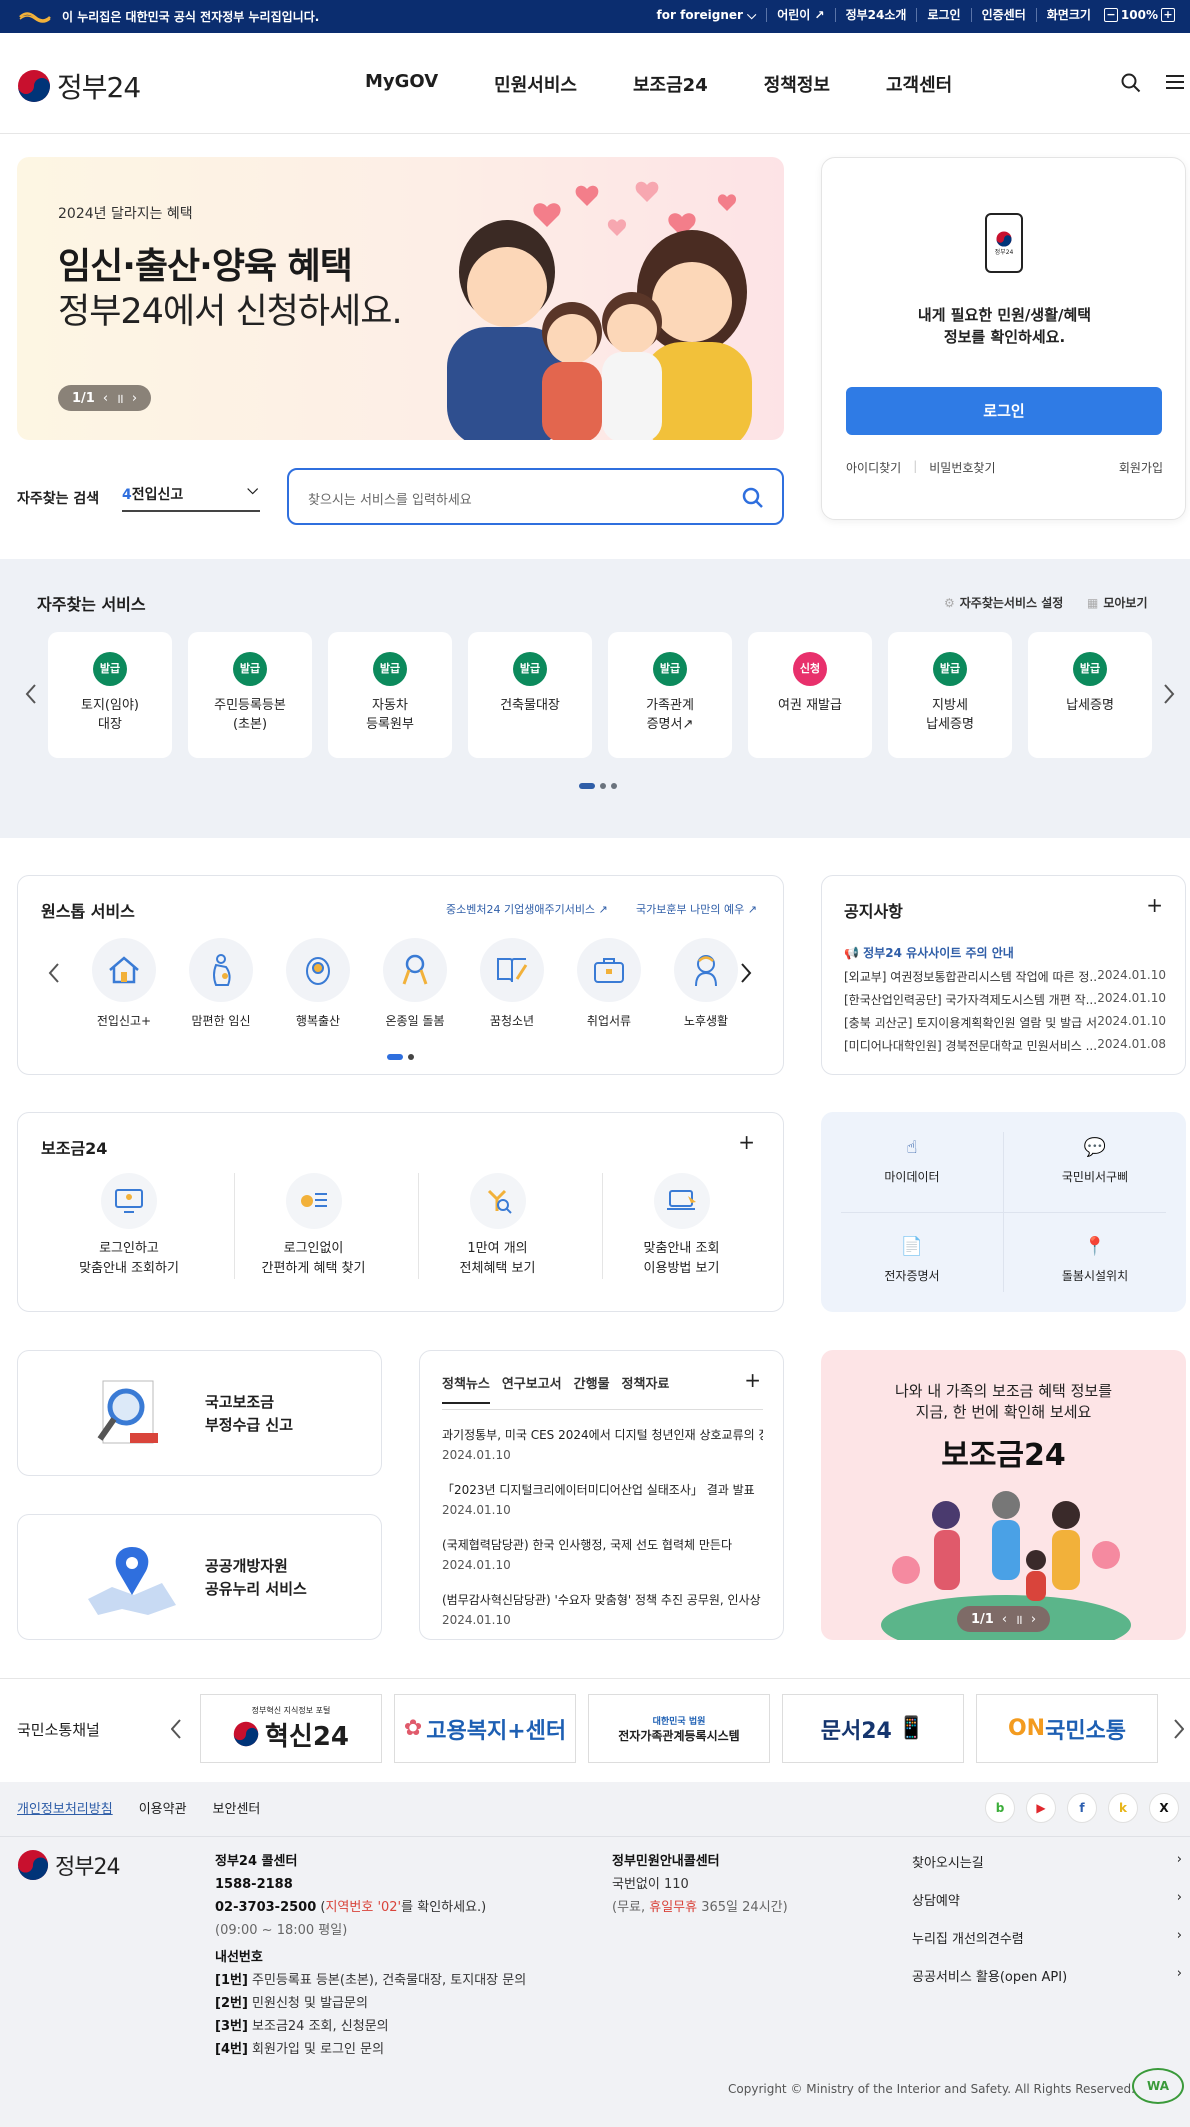 The image size is (1190, 2127). What do you see at coordinates (912, 1161) in the screenshot?
I see `mydata-link: ☝ 마이데이터` at bounding box center [912, 1161].